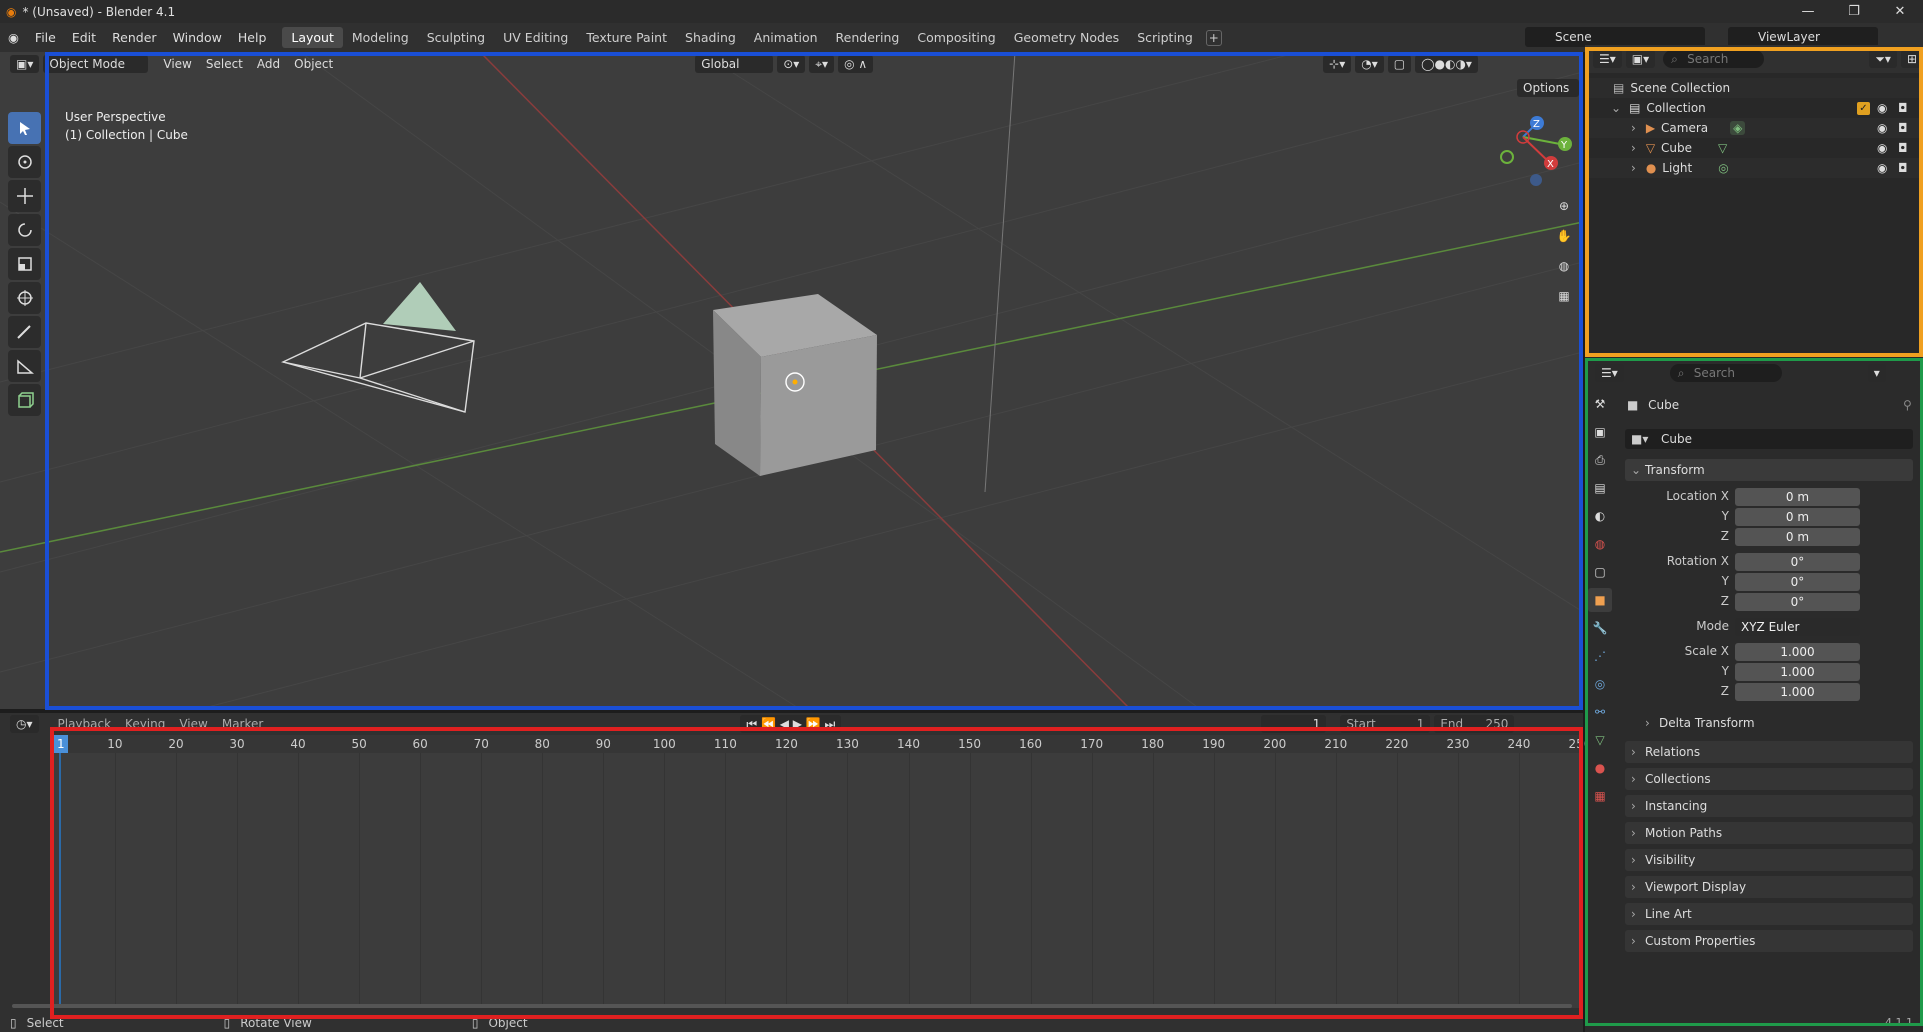 The image size is (1923, 1032). I want to click on add-workspace-button: +, so click(1213, 37).